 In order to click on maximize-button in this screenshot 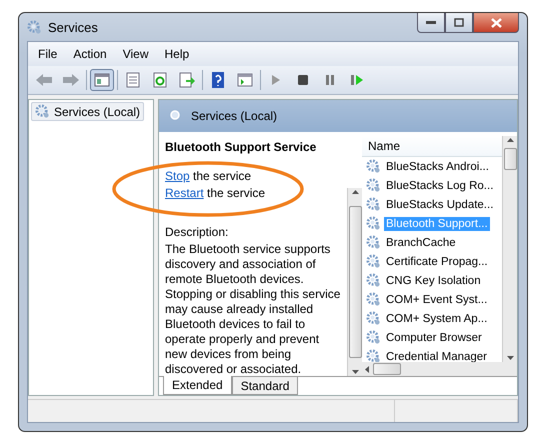, I will do `click(459, 23)`.